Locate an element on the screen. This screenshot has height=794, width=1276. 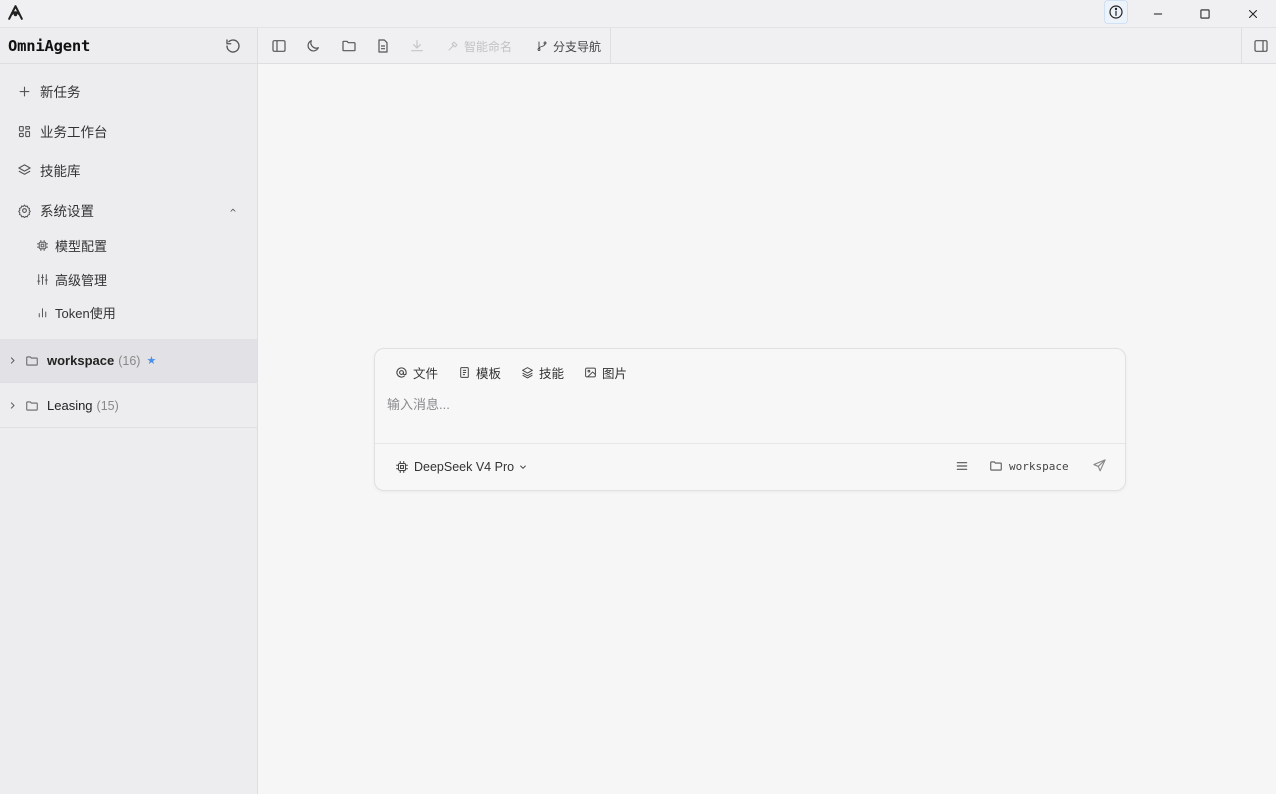
nav-token-usage: Token使用 is located at coordinates (128, 312).